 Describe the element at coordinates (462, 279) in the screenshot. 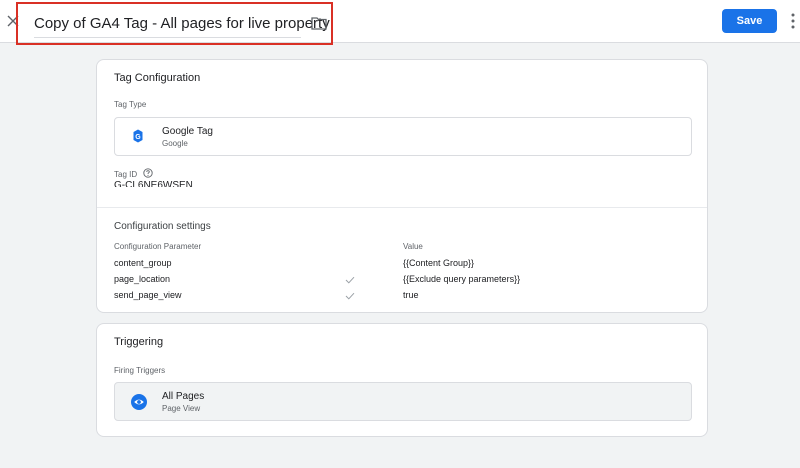

I see `parameter-value: {{Exclude query parameters}}` at that location.